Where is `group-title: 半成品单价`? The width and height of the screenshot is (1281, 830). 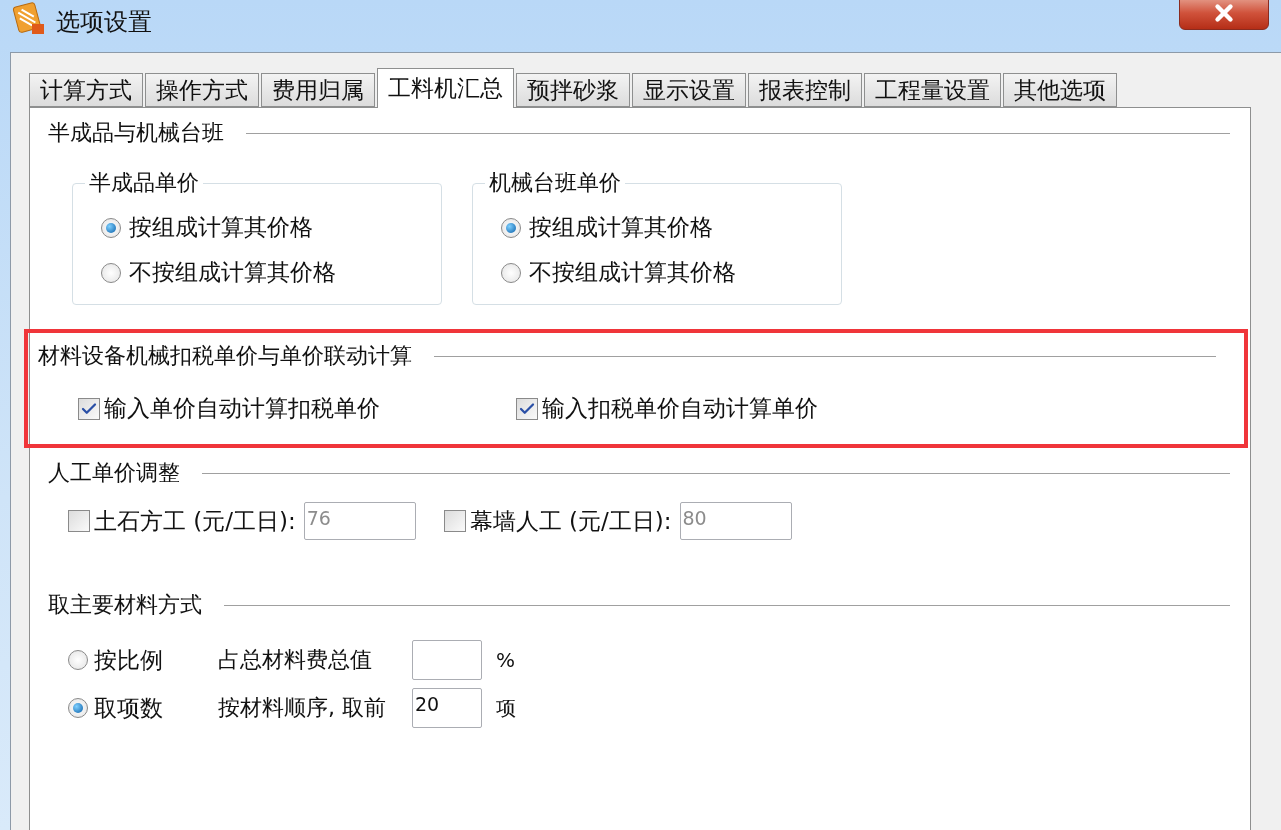
group-title: 半成品单价 is located at coordinates (144, 183).